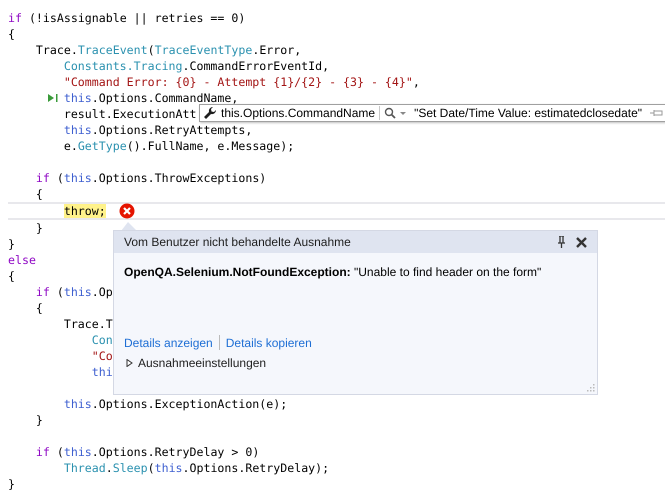  I want to click on exception-message: OpenQA.Selenium.NotFoundException: "Unable to find header on the form", so click(332, 272).